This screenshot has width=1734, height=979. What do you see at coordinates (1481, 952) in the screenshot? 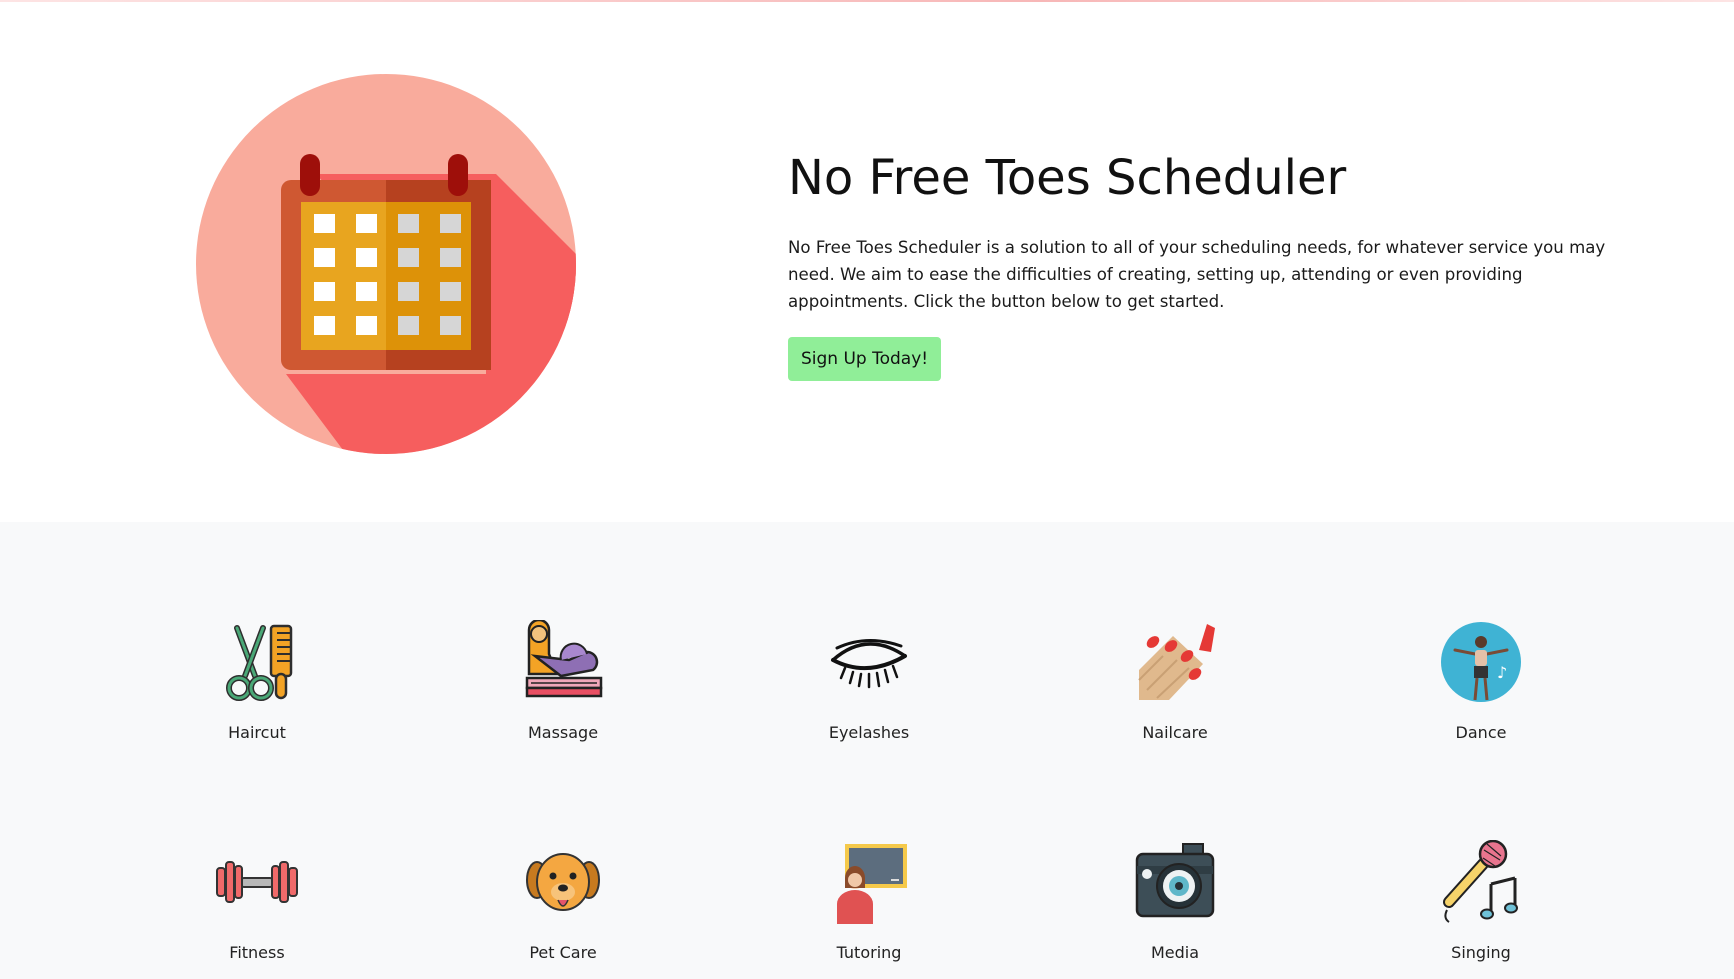
I see `service-label: Singing` at bounding box center [1481, 952].